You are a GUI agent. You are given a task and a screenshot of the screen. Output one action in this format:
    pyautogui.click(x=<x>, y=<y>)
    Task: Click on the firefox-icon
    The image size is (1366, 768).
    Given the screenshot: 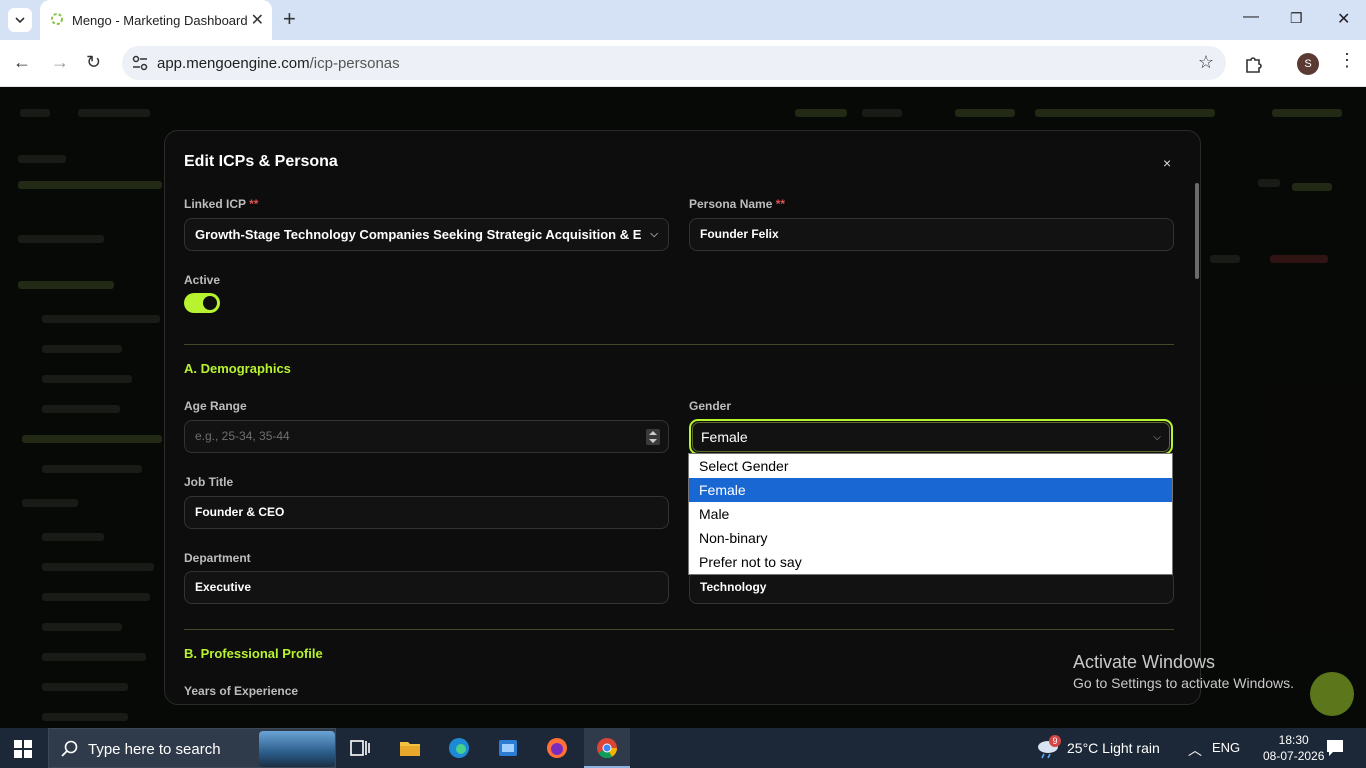 What is the action you would take?
    pyautogui.click(x=557, y=748)
    